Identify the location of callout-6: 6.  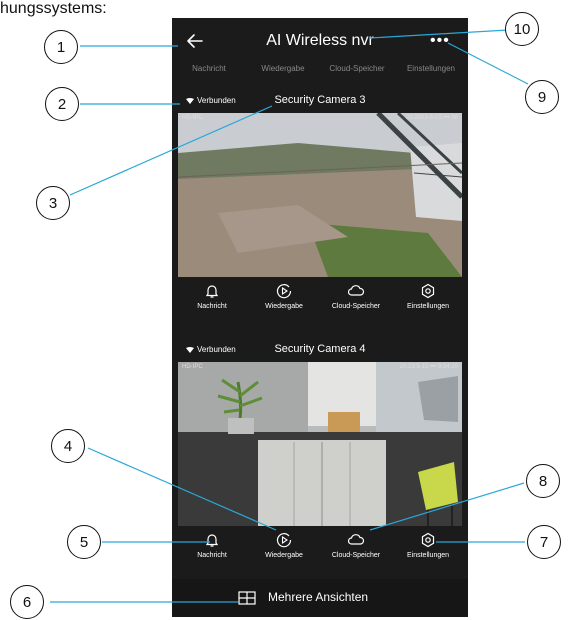
(27, 602).